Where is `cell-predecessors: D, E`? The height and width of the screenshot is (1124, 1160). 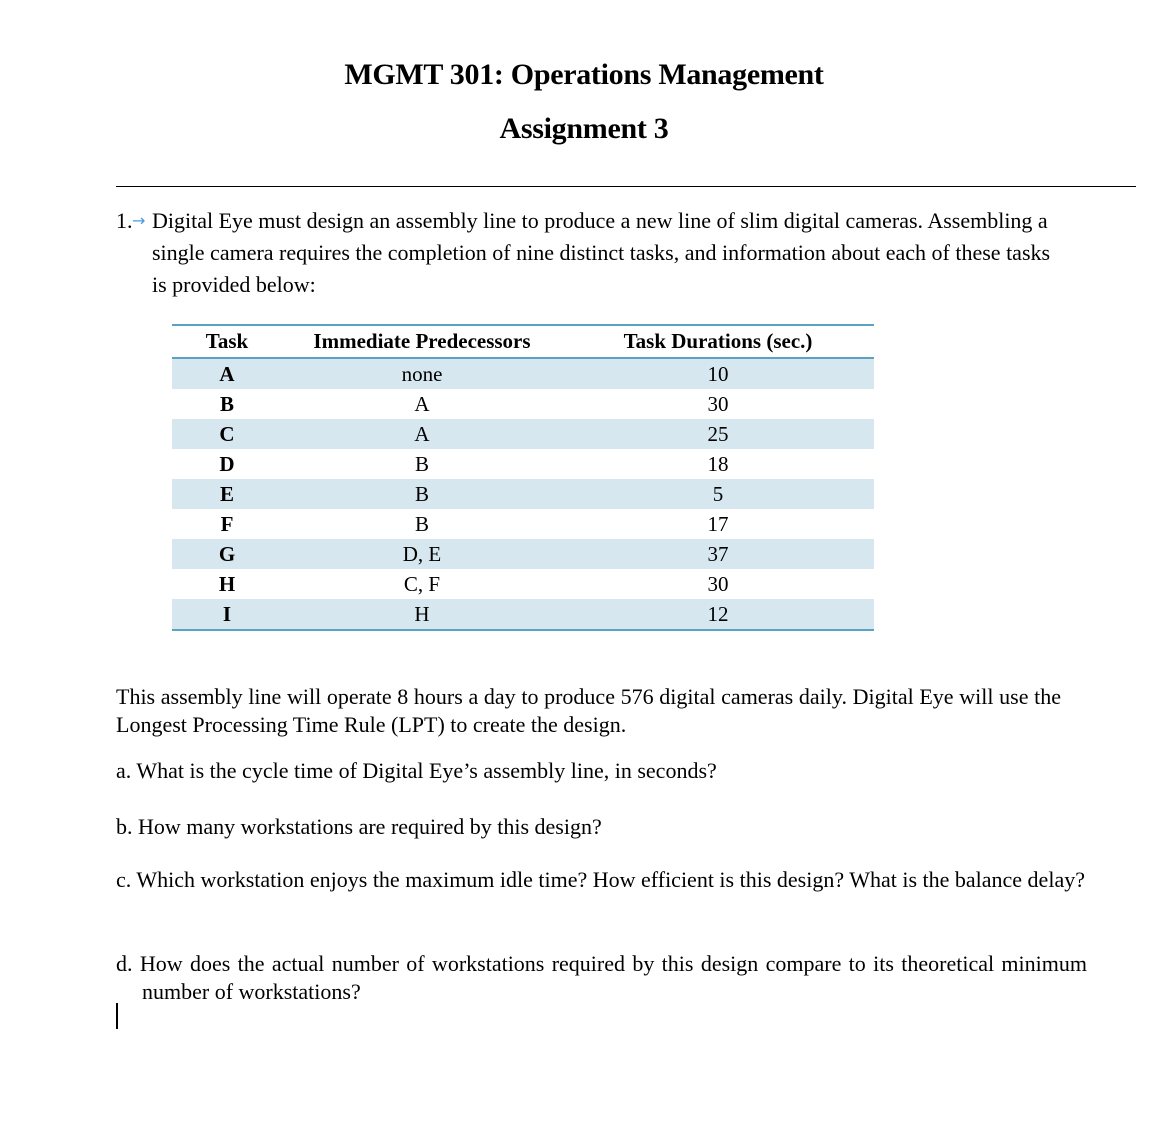
cell-predecessors: D, E is located at coordinates (422, 554).